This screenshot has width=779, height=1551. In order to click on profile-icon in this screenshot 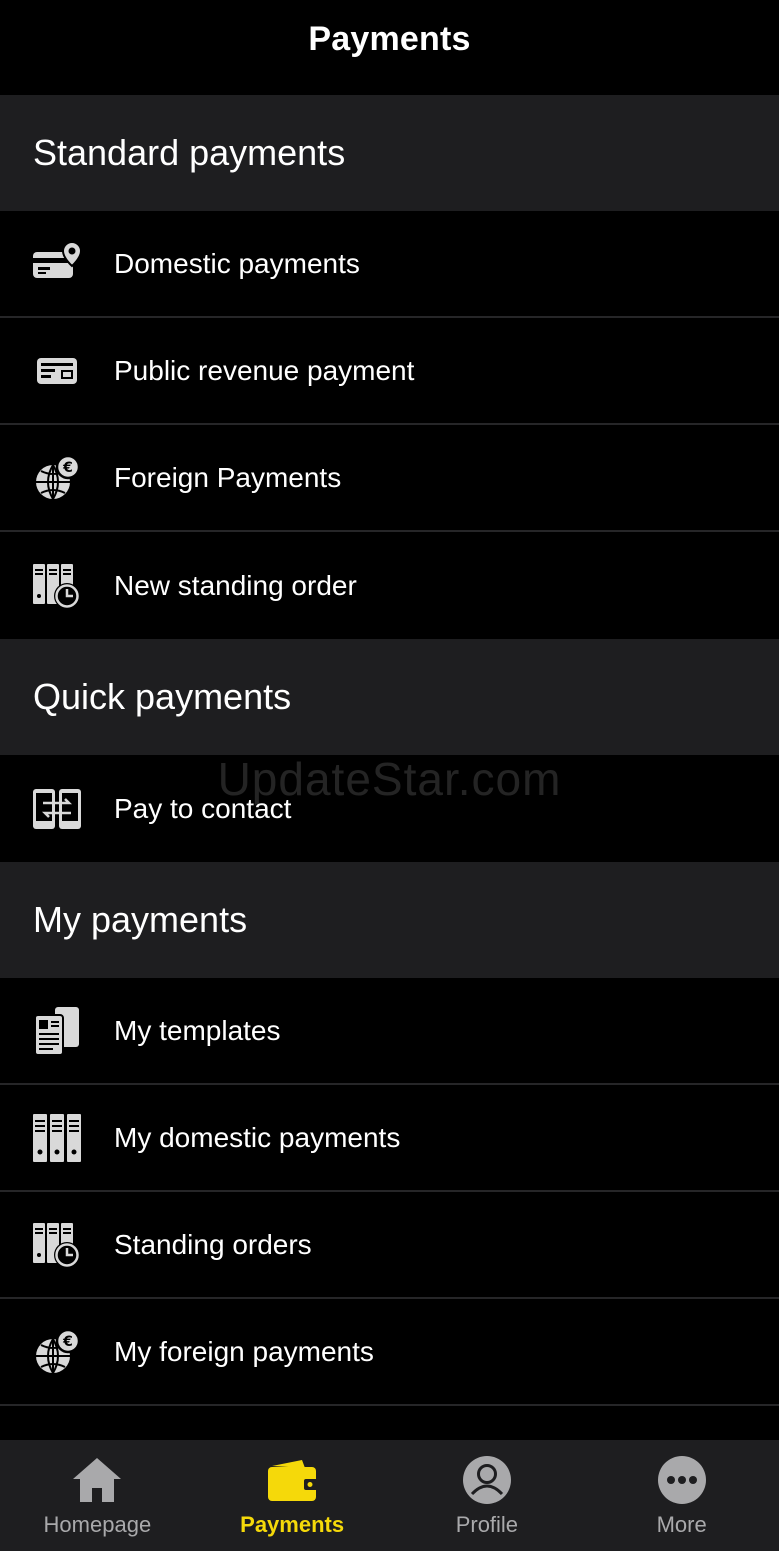, I will do `click(486, 1479)`.